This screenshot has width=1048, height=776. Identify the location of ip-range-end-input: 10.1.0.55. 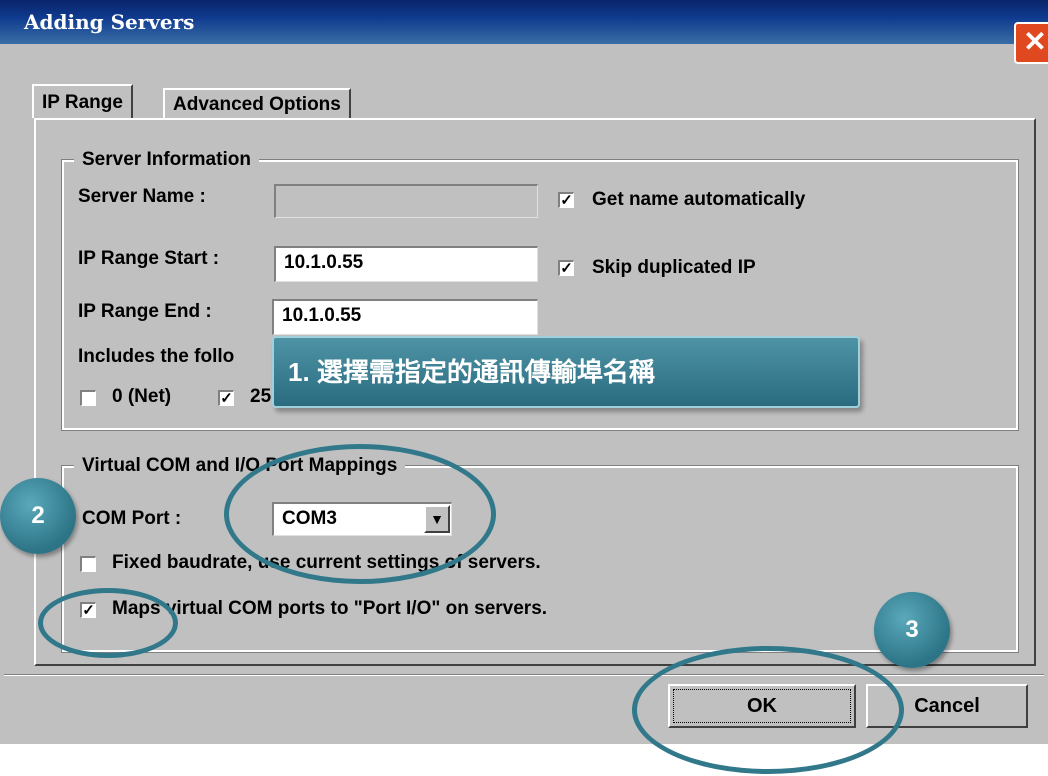
(405, 317).